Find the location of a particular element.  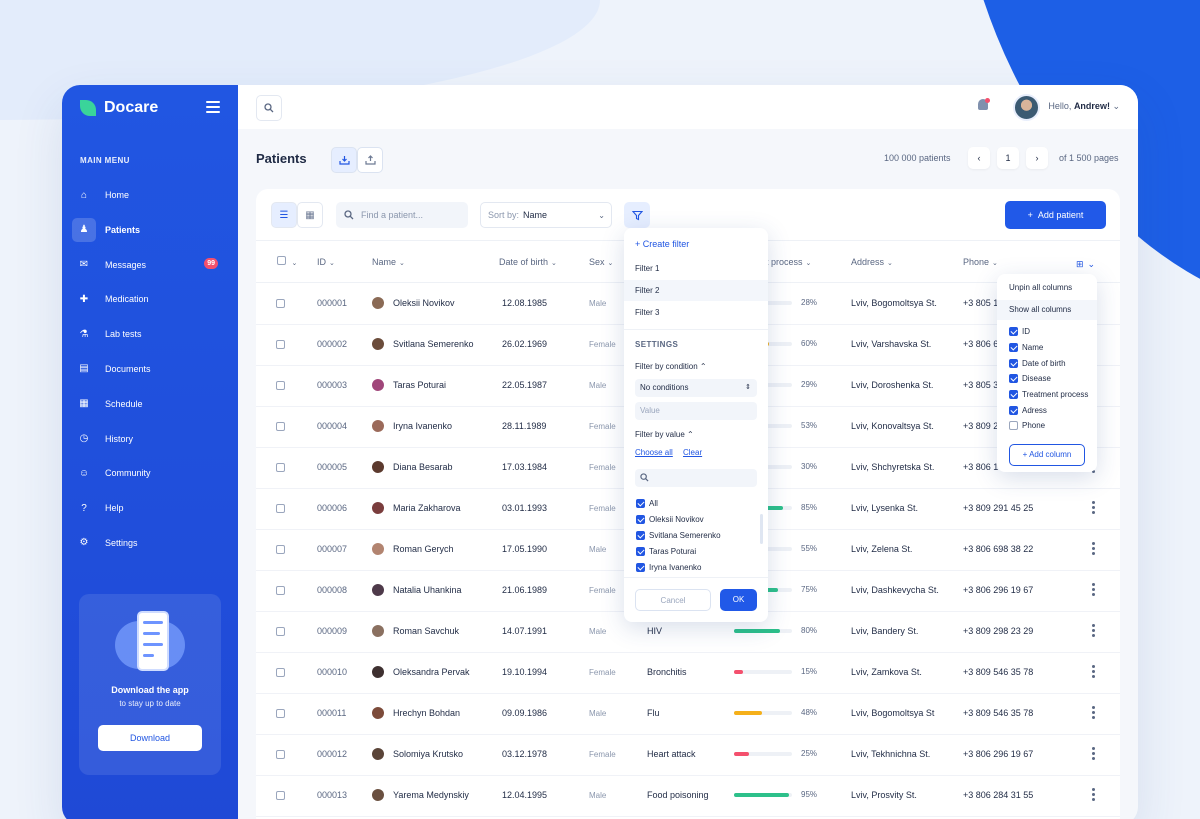

grid-view-button: ▦ is located at coordinates (310, 215).